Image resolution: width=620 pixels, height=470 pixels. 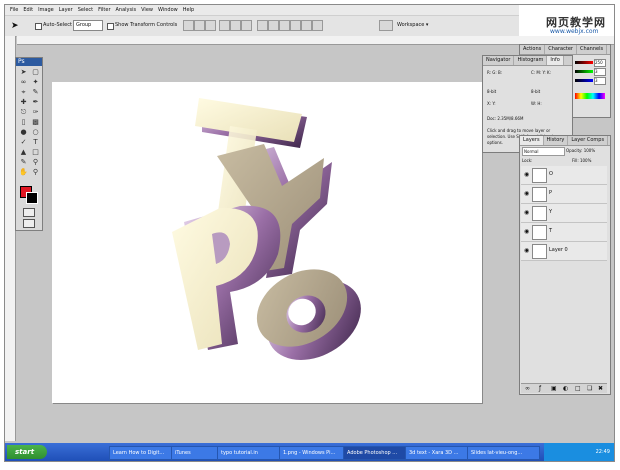 What do you see at coordinates (600, 388) in the screenshot?
I see `trash-icon: ✖` at bounding box center [600, 388].